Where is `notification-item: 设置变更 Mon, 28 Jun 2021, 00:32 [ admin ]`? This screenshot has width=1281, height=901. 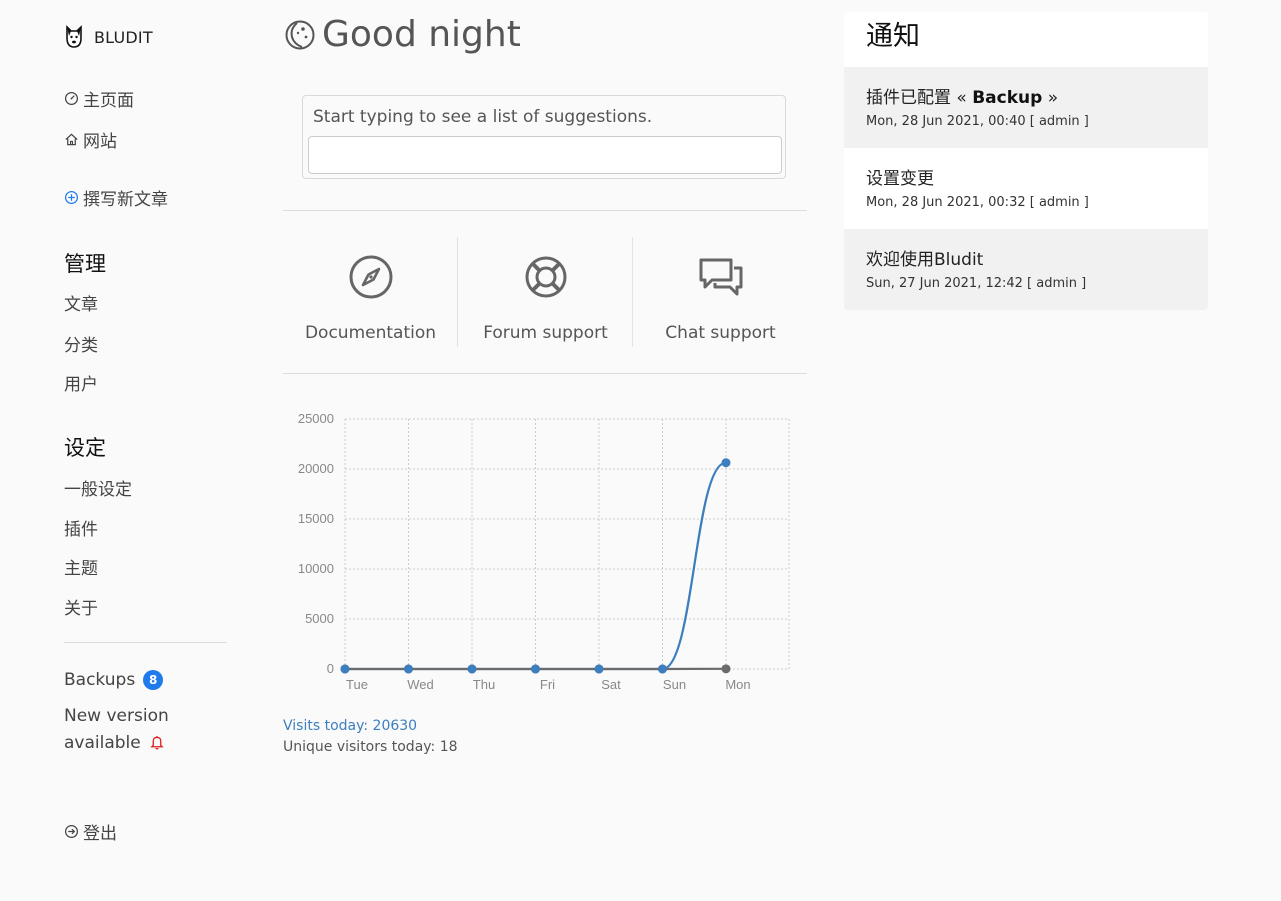
notification-item: 设置变更 Mon, 28 Jun 2021, 00:32 [ admin ] is located at coordinates (1026, 188).